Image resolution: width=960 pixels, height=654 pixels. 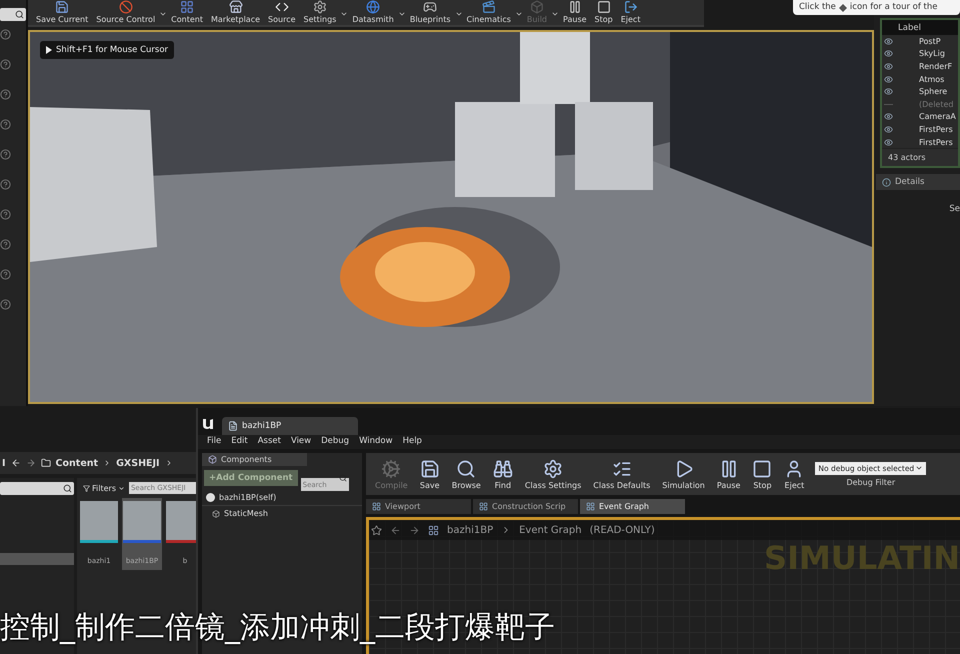 I want to click on menu-item: Window, so click(x=376, y=442).